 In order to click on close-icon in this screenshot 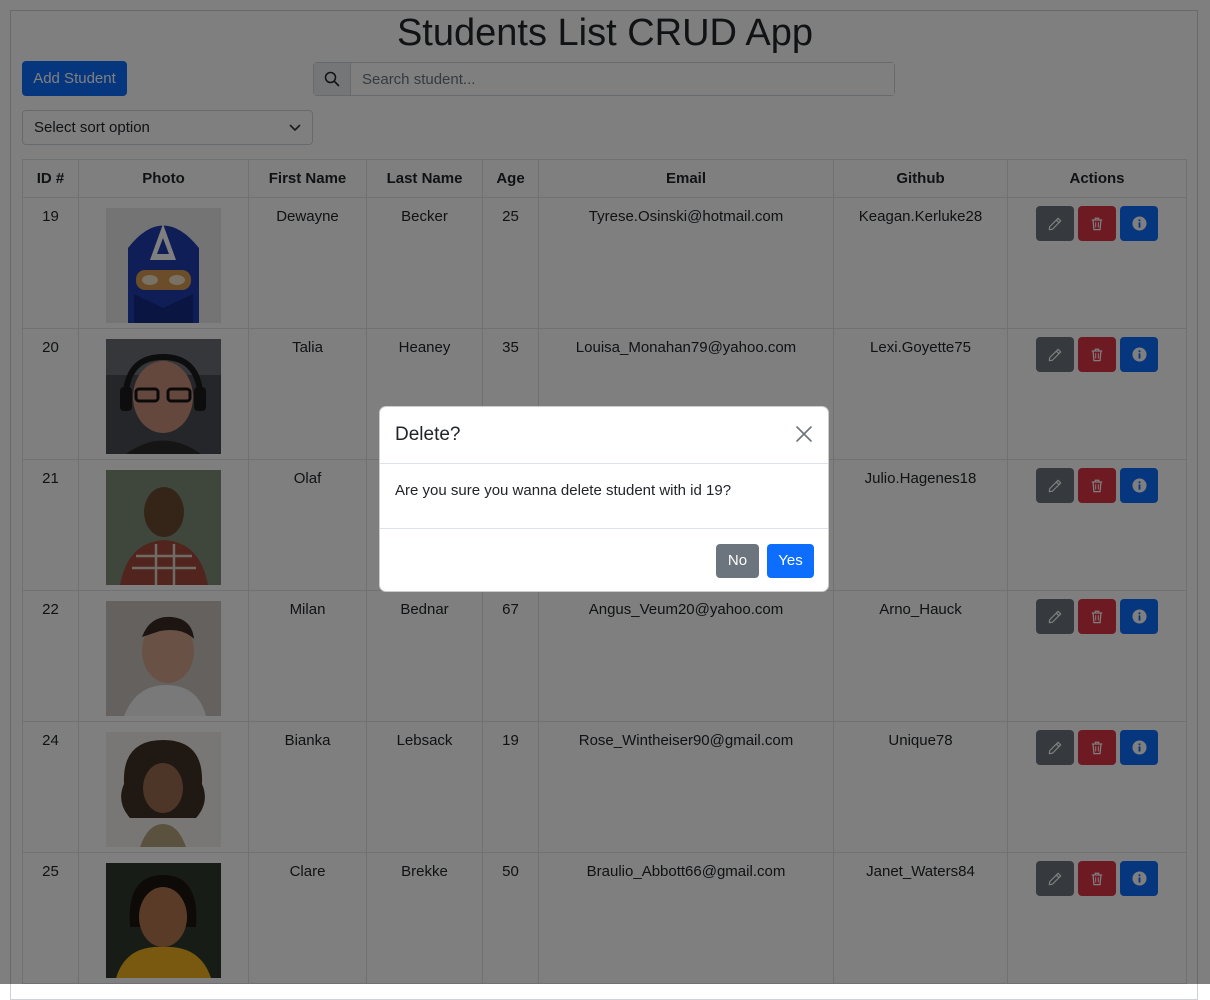, I will do `click(804, 434)`.